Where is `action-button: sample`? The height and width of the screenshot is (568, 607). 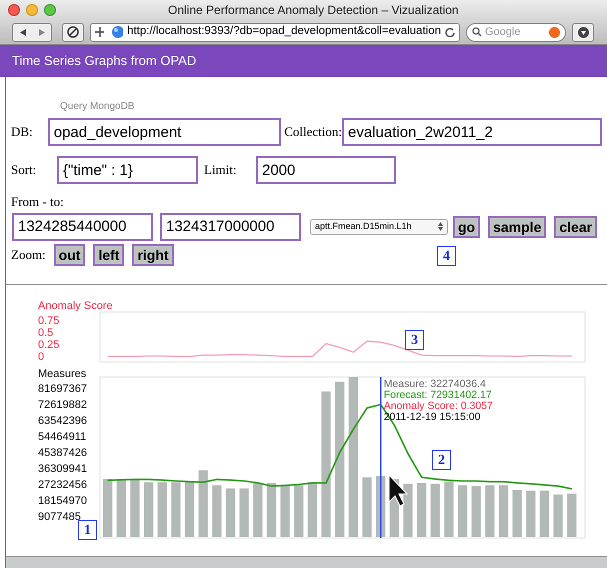
action-button: sample is located at coordinates (517, 227).